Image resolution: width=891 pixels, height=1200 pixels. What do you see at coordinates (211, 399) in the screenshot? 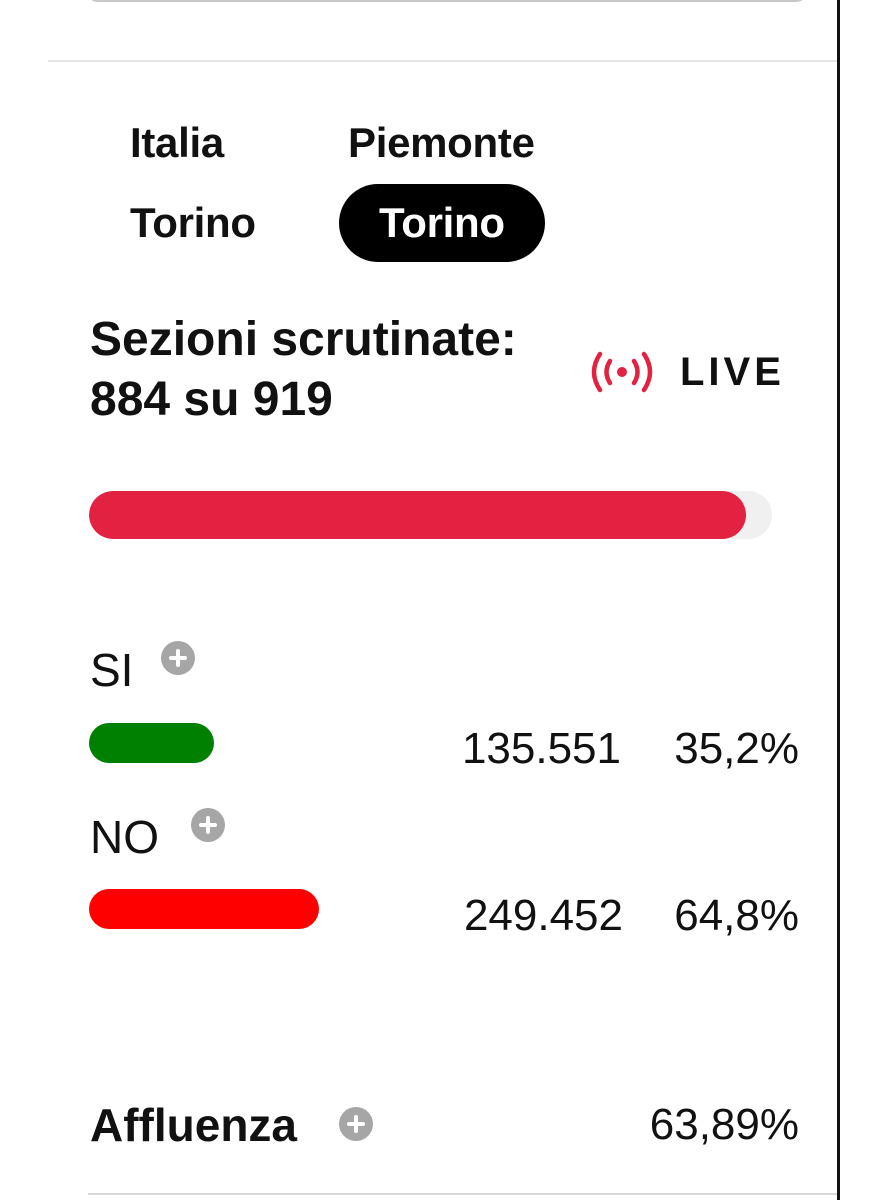
I see `sections-counted-value: 884 su 919` at bounding box center [211, 399].